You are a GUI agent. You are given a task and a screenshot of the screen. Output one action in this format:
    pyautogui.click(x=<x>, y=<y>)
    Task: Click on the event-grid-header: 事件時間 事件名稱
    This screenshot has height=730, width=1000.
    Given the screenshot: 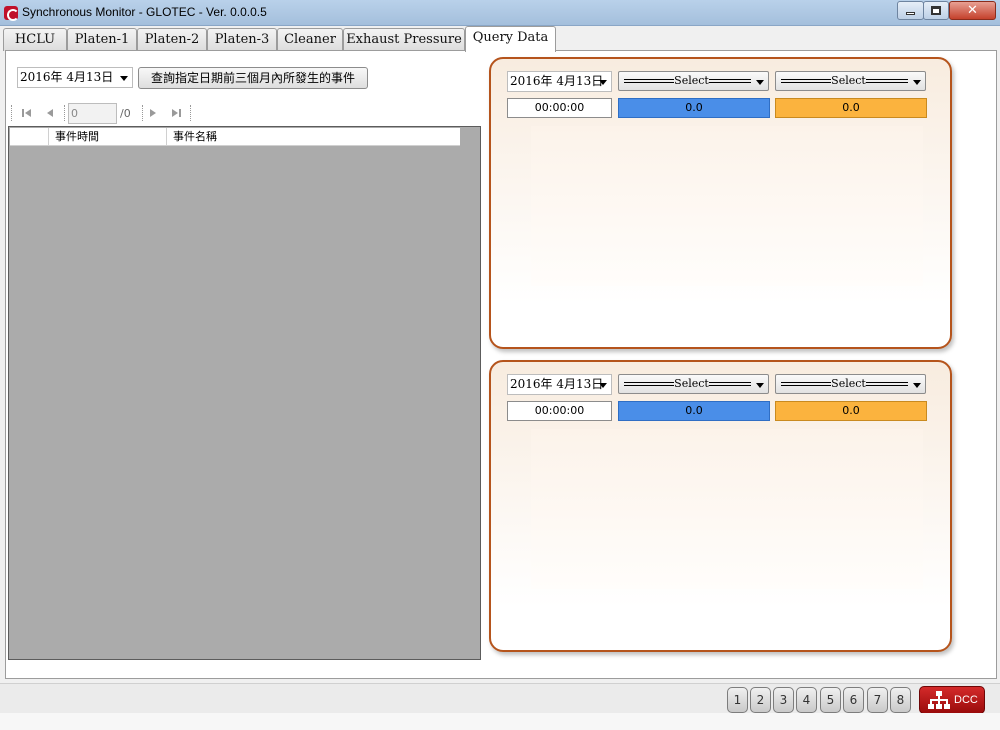 What is the action you would take?
    pyautogui.click(x=235, y=137)
    